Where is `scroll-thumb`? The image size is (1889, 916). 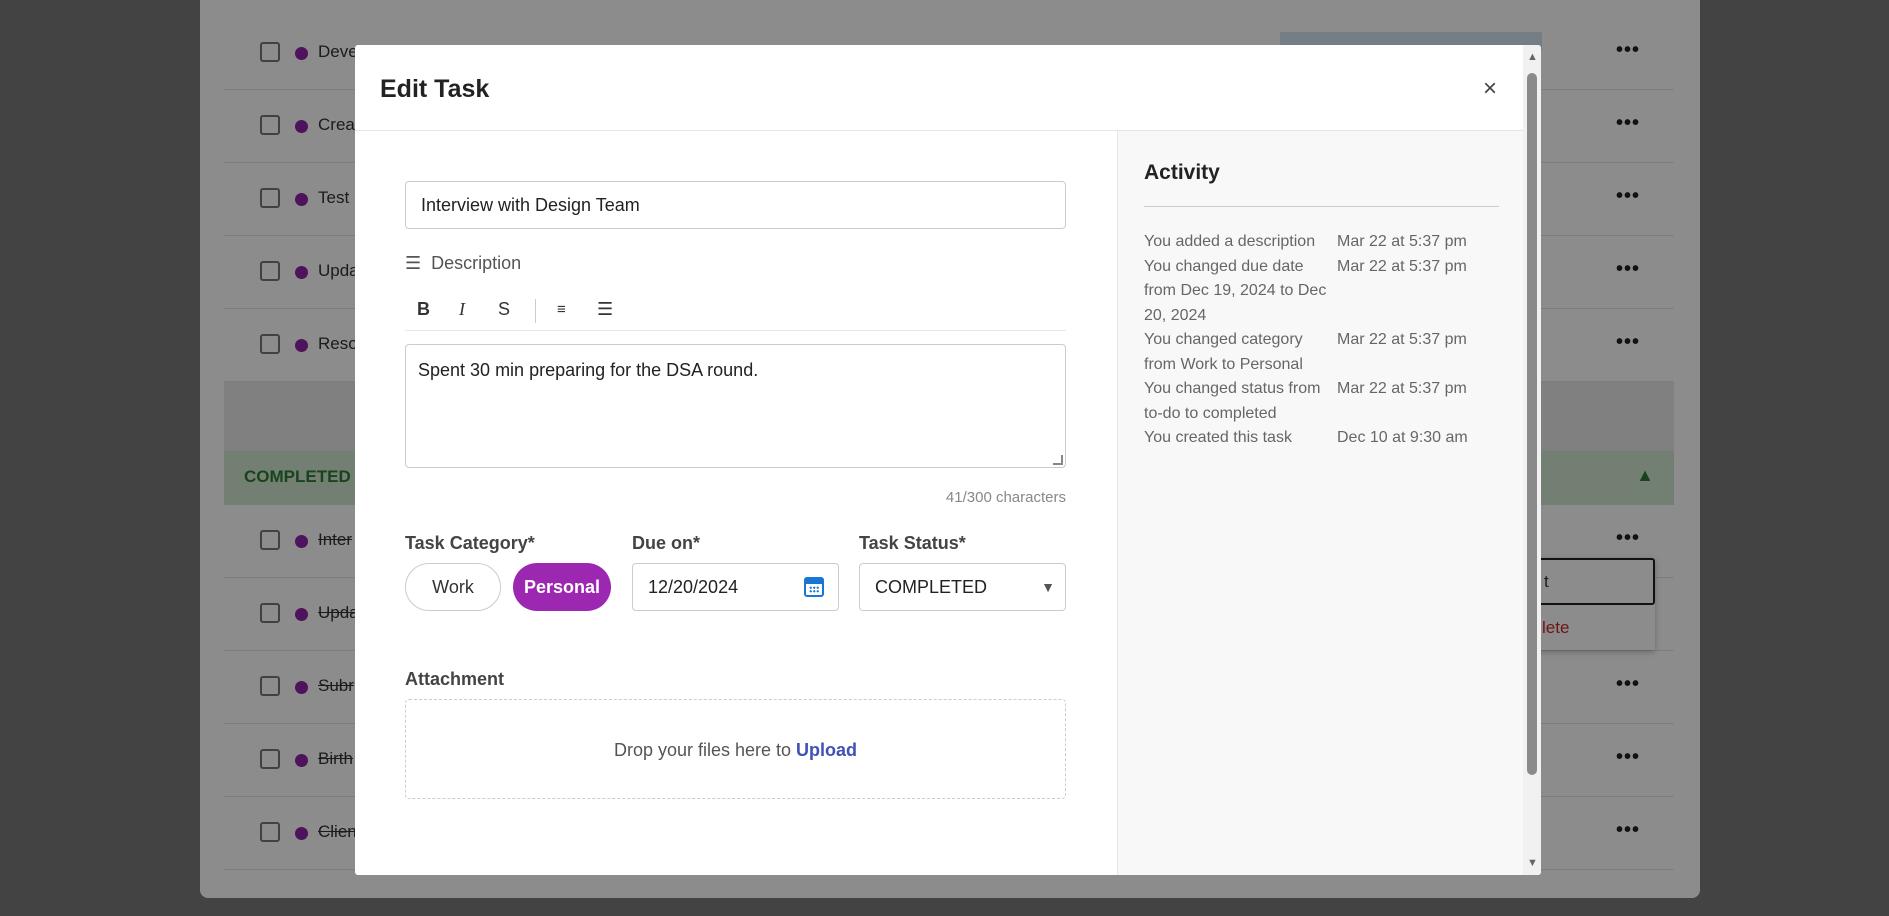 scroll-thumb is located at coordinates (1532, 424).